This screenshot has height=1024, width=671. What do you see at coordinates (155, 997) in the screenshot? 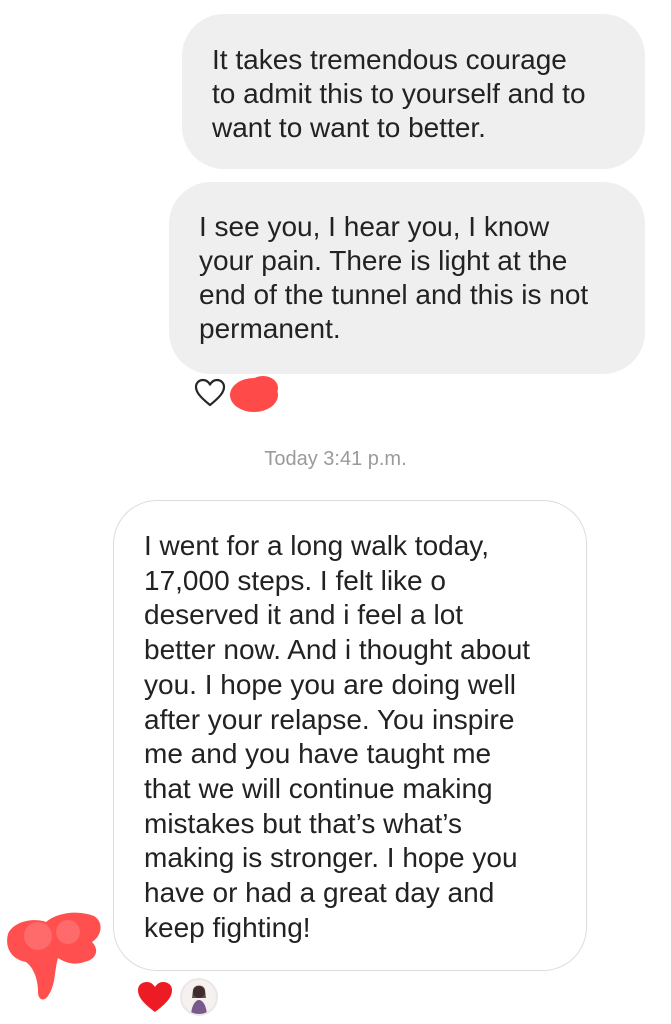
I see `heart-filled-icon` at bounding box center [155, 997].